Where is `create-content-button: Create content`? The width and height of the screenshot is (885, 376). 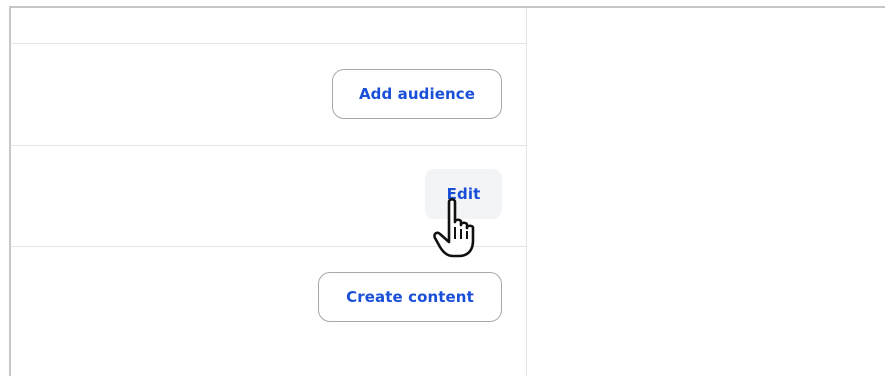 create-content-button: Create content is located at coordinates (410, 297).